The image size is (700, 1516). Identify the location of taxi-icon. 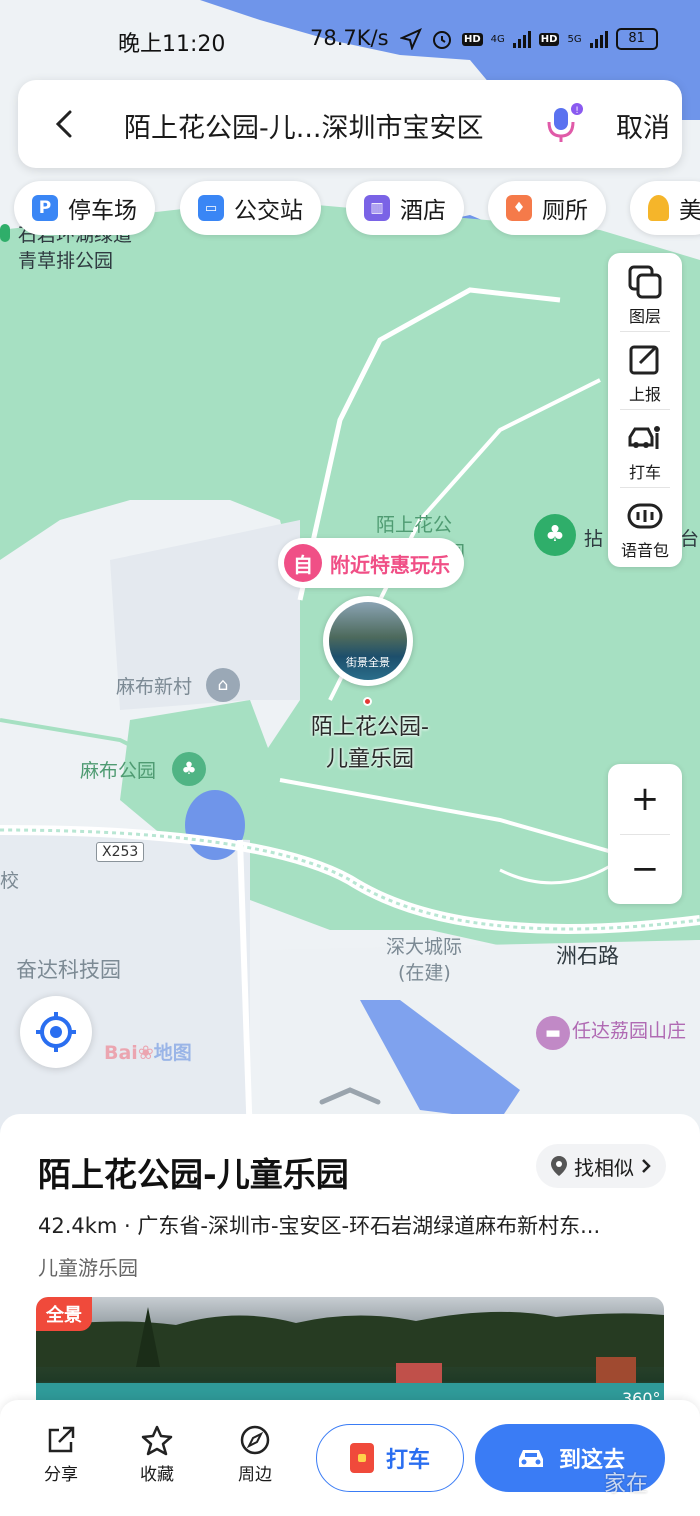
(644, 437).